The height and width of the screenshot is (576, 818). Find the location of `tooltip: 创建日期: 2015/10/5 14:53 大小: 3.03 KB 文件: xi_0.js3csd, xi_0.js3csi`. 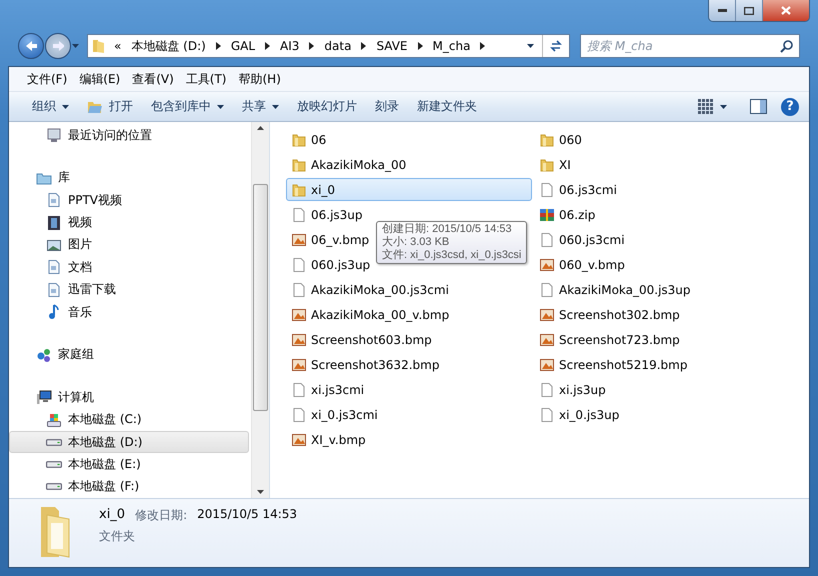

tooltip: 创建日期: 2015/10/5 14:53 大小: 3.03 KB 文件: xi_0.js3csd, xi_0.js3csi is located at coordinates (452, 242).